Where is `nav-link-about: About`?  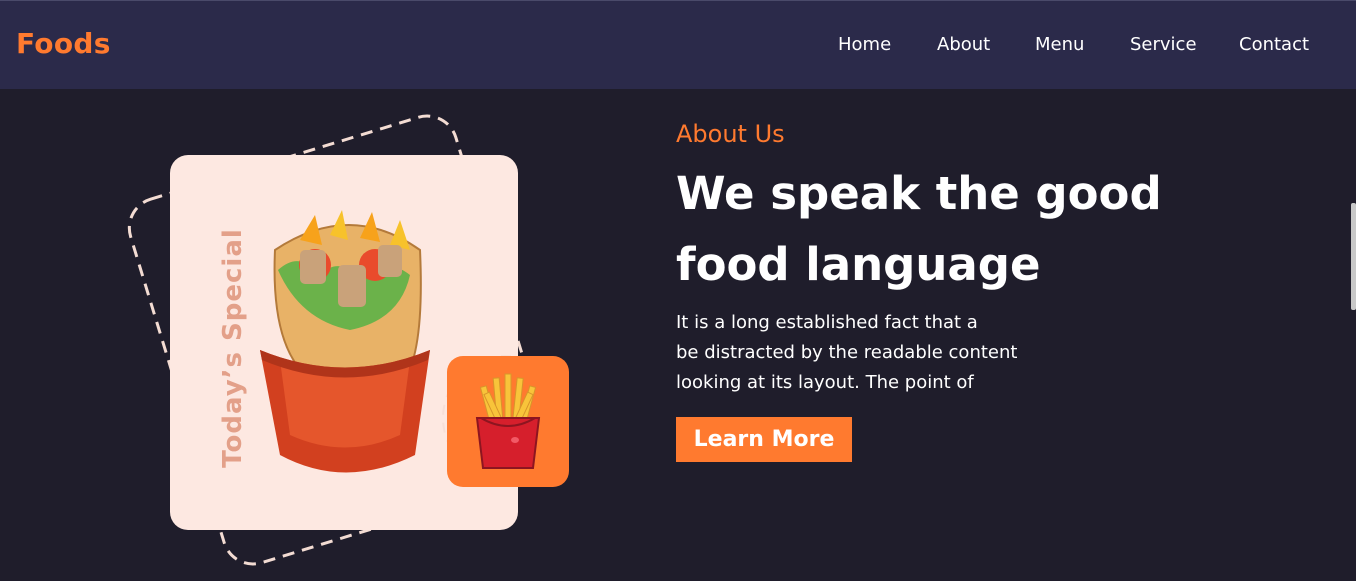
nav-link-about: About is located at coordinates (963, 44).